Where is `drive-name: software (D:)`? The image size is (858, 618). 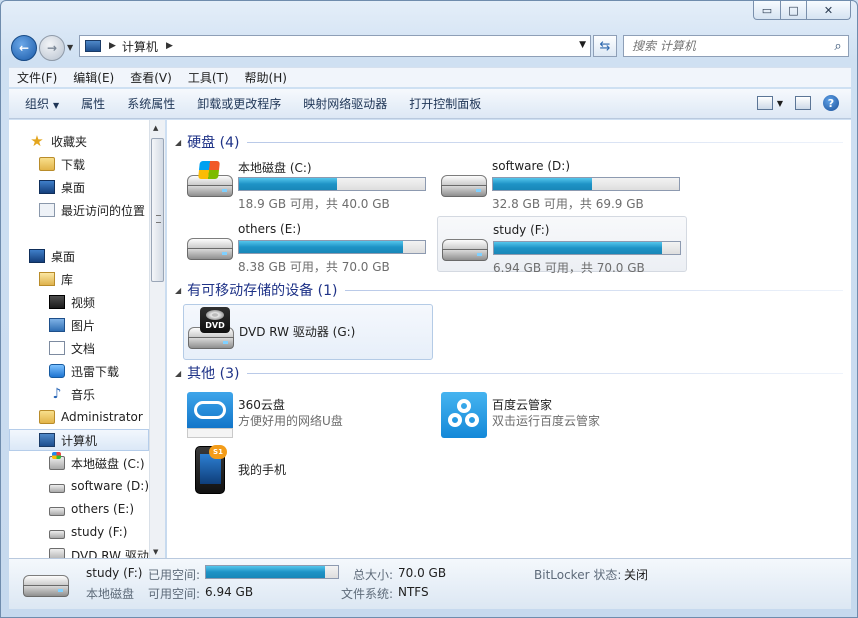
drive-name: software (D:) is located at coordinates (531, 166).